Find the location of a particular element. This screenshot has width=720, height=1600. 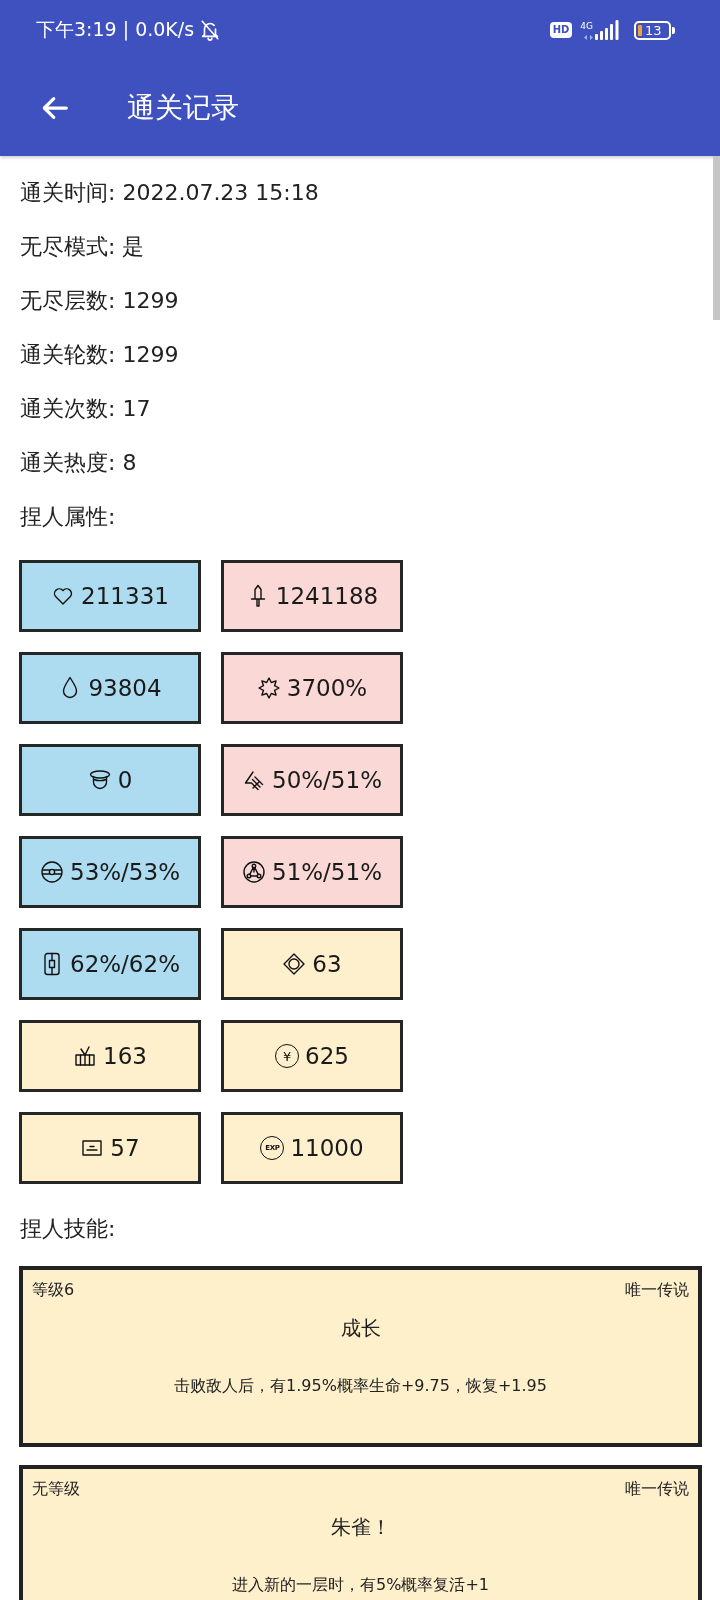

stat-value: 93804 is located at coordinates (125, 688).